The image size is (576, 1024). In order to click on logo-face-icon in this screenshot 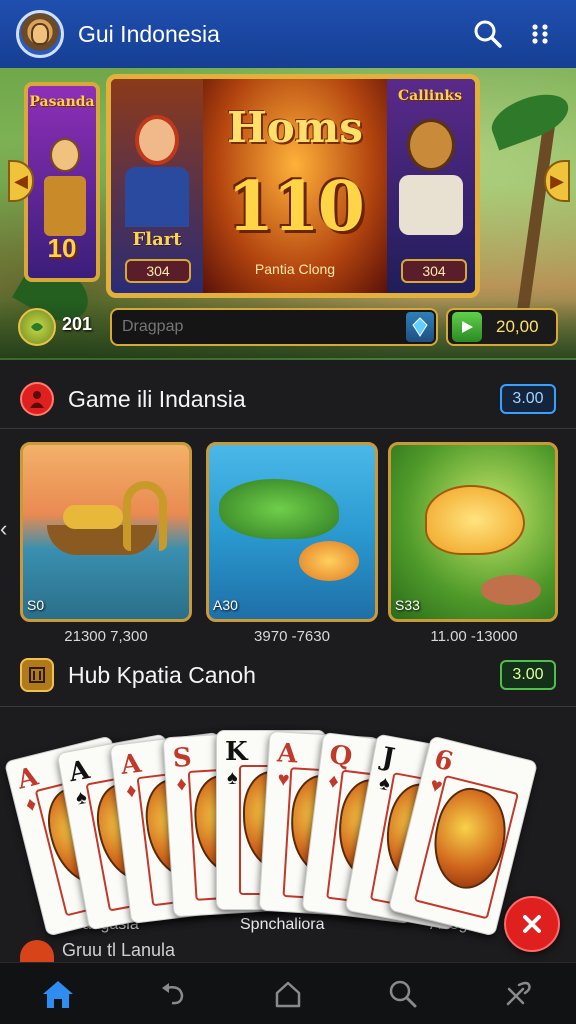, I will do `click(40, 34)`.